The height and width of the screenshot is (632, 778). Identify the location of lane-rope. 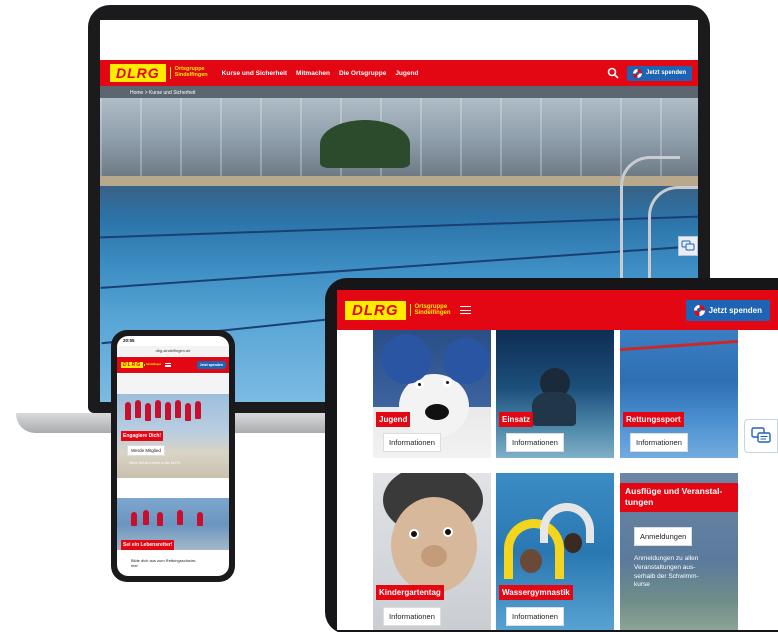
(679, 345).